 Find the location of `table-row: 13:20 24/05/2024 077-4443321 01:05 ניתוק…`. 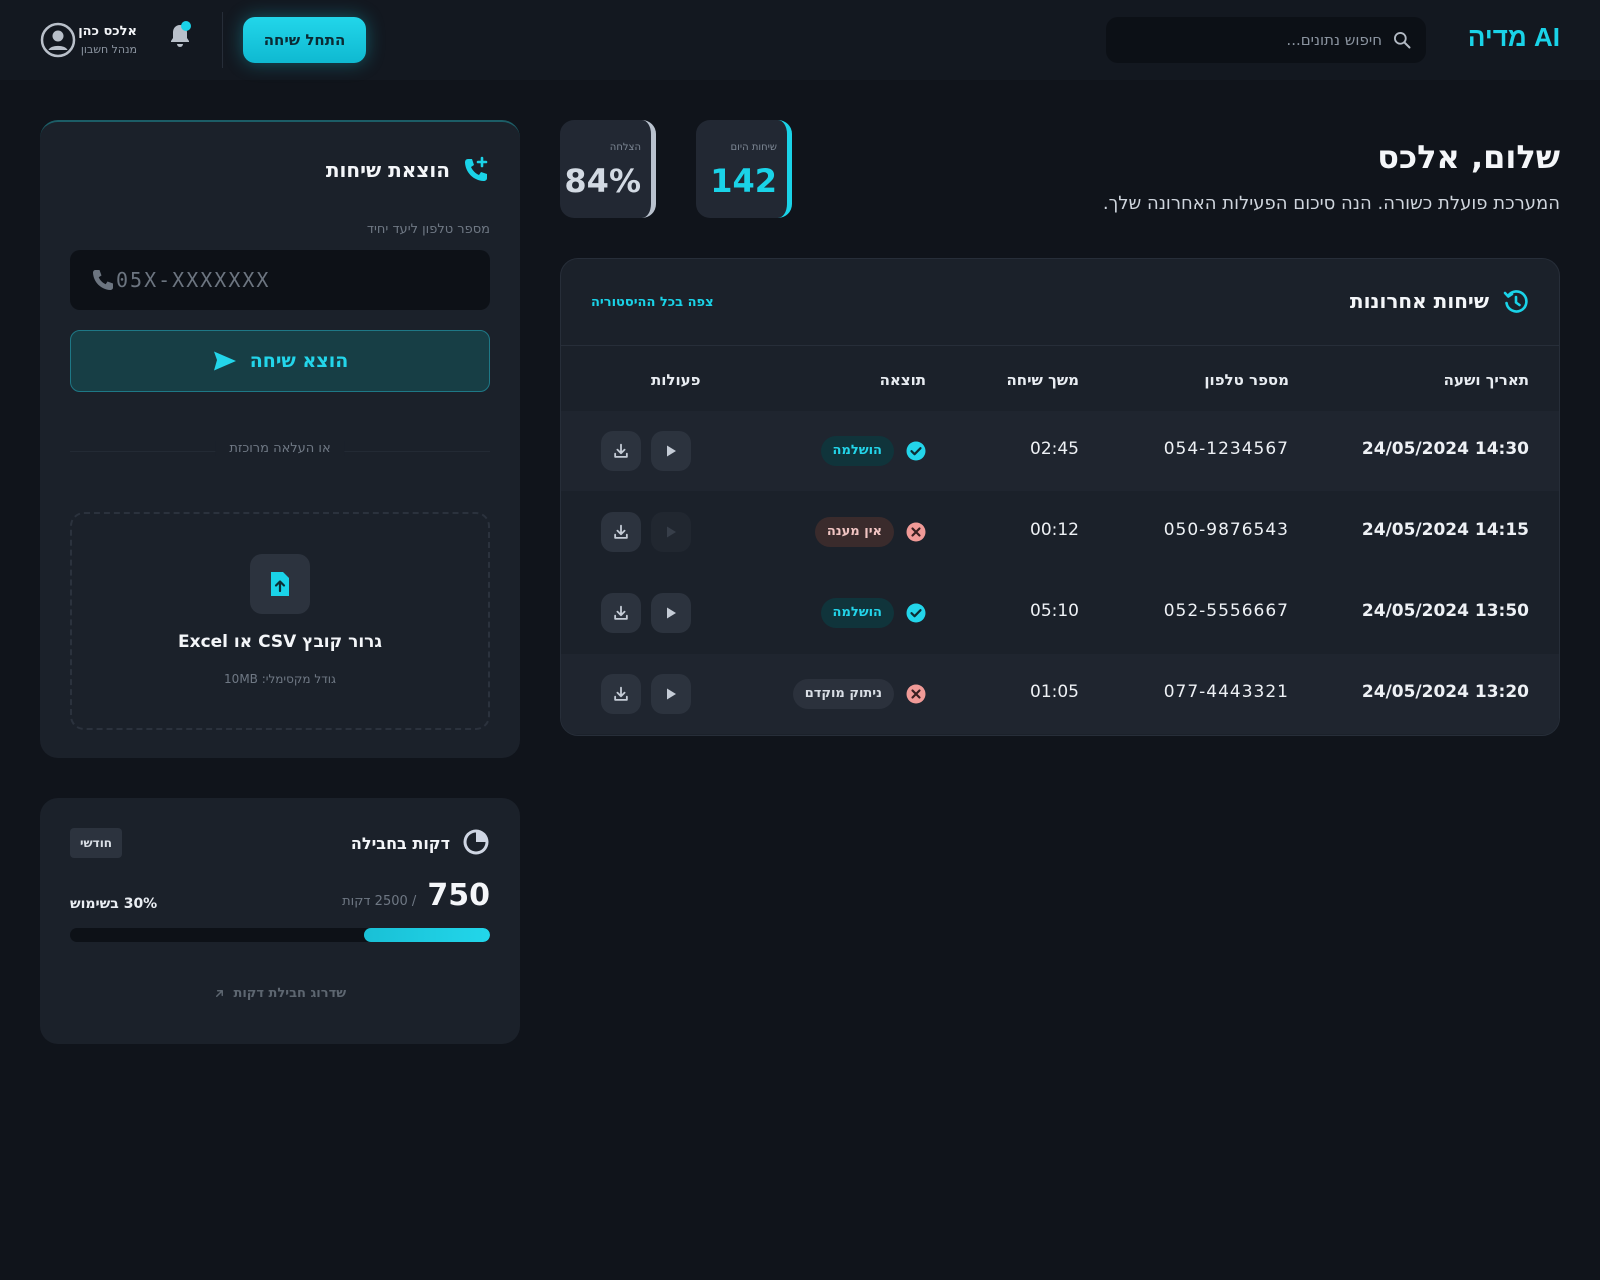

table-row: 13:20 24/05/2024 077-4443321 01:05 ניתוק… is located at coordinates (1060, 694).